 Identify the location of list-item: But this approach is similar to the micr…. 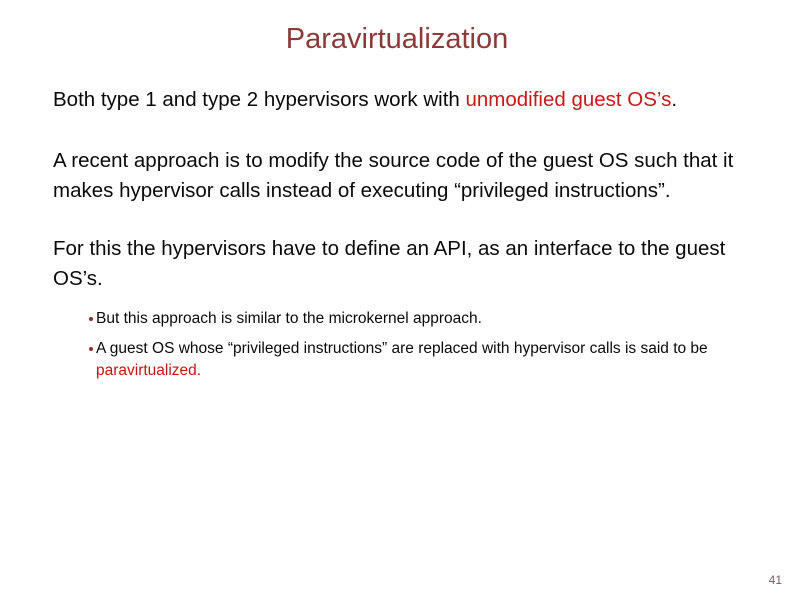
(434, 319).